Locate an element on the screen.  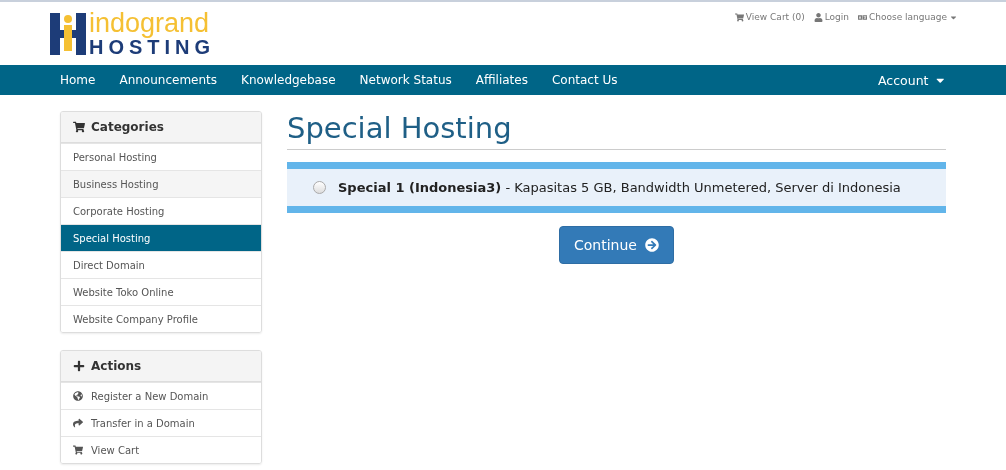
nav-link: Knowledgebase is located at coordinates (288, 80).